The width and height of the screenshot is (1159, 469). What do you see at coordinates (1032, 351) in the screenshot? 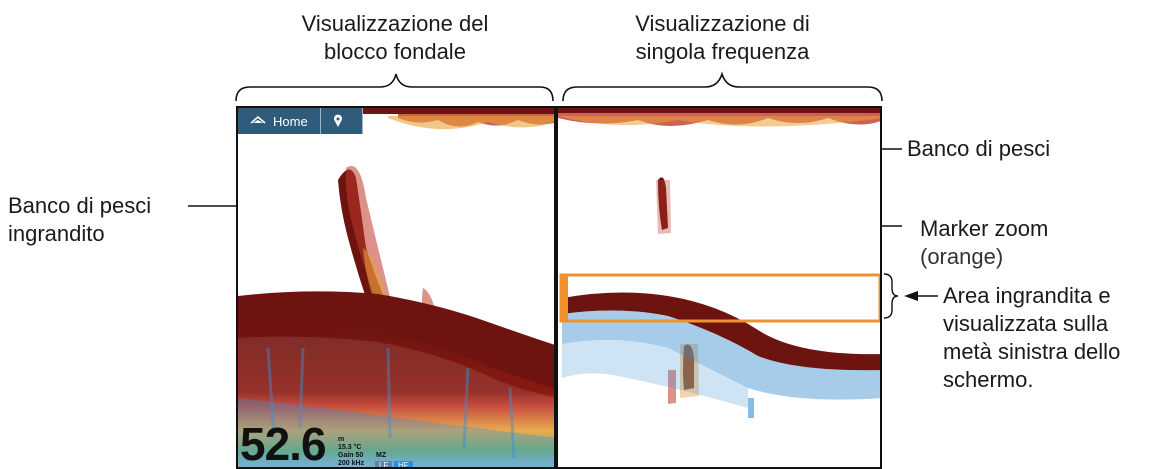
I see `callout-line: metà sinistra dello` at bounding box center [1032, 351].